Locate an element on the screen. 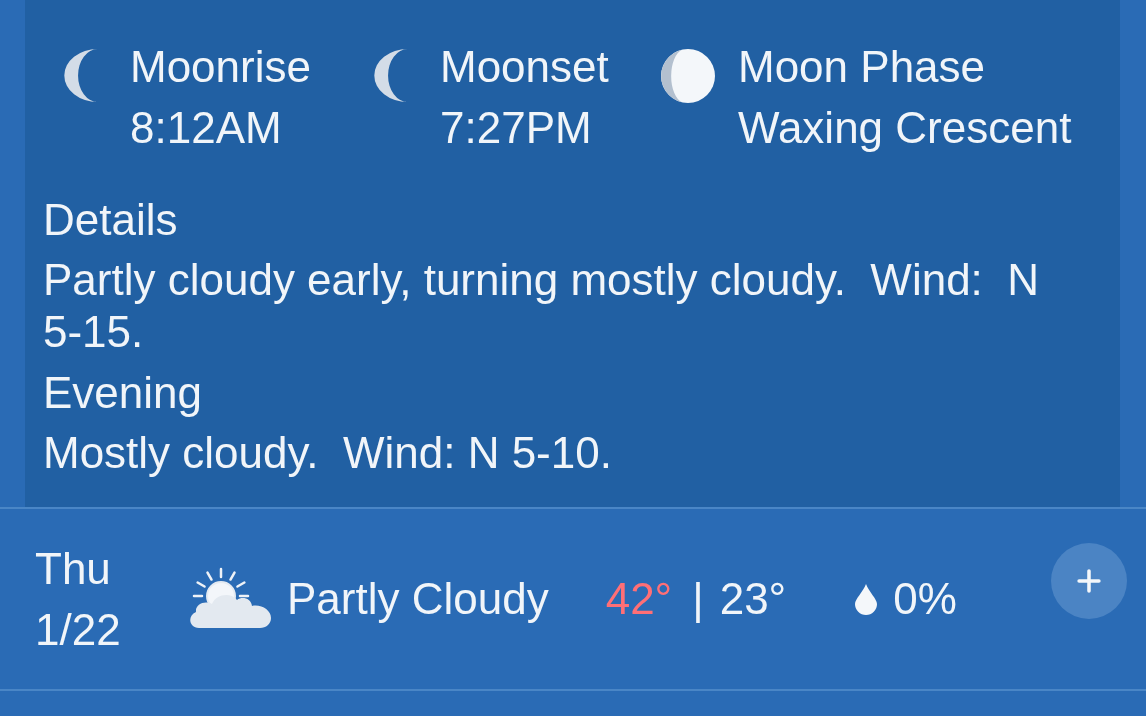 This screenshot has height=716, width=1146. moon-value: 8:12AM is located at coordinates (206, 128).